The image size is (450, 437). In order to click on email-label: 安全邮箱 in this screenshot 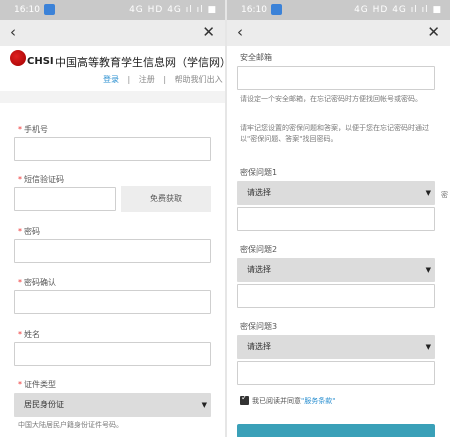, I will do `click(256, 57)`.